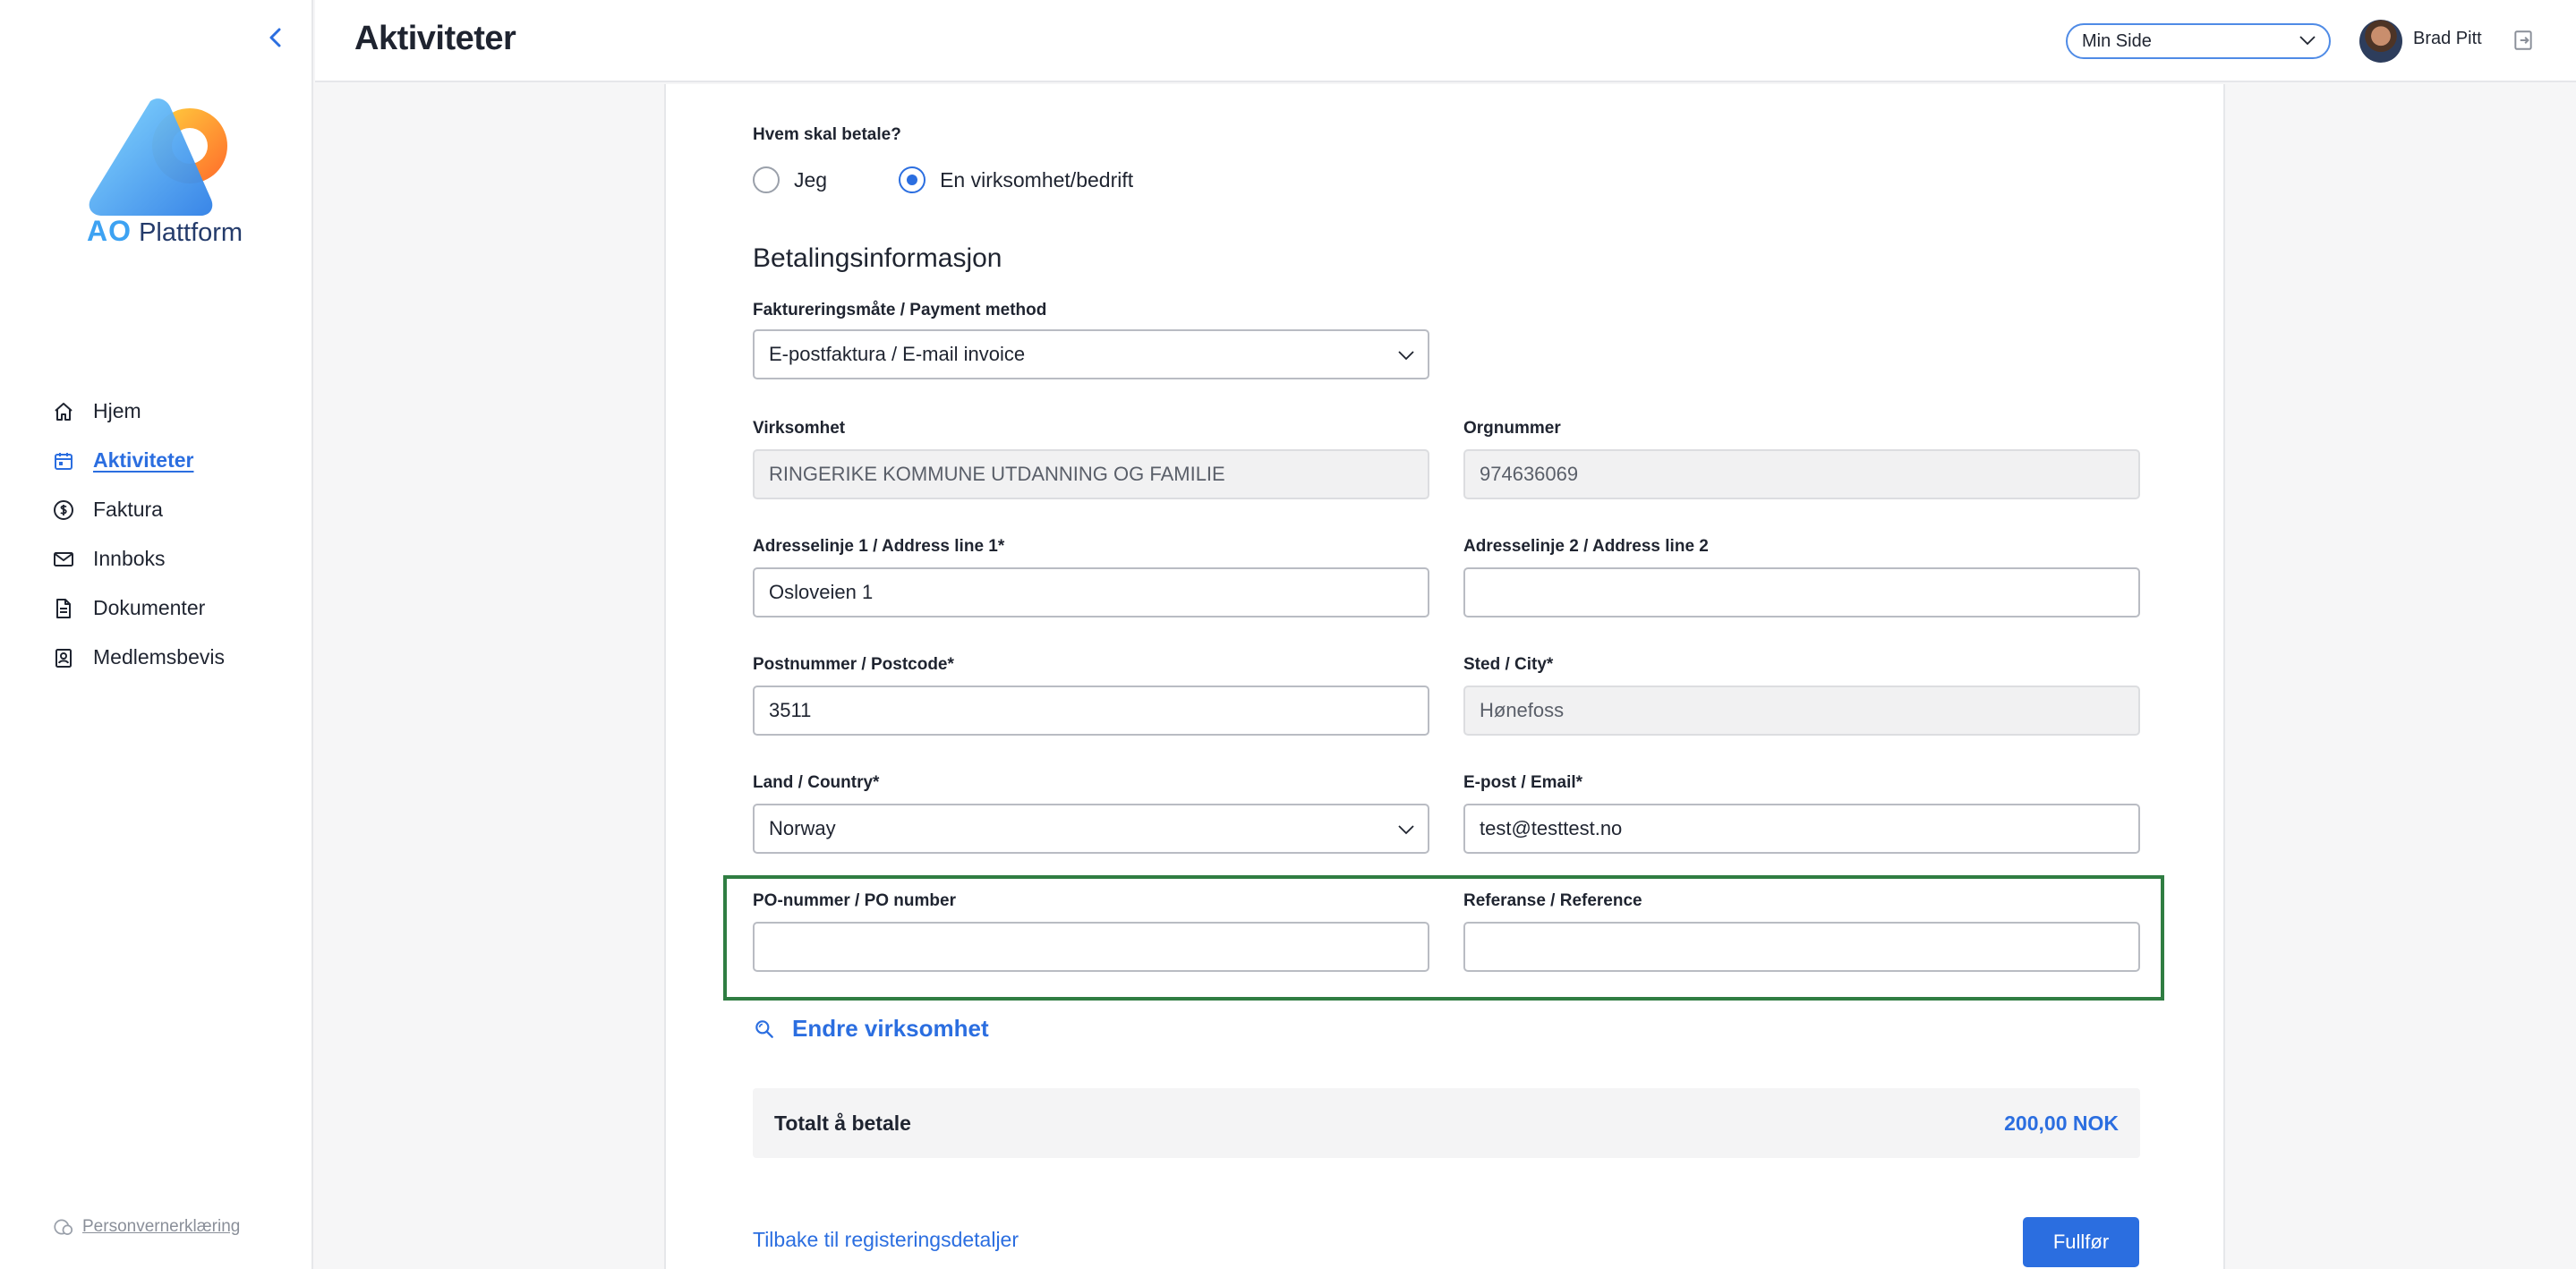 This screenshot has width=2576, height=1269. Describe the element at coordinates (854, 901) in the screenshot. I see `po-number-label: PO-nummer / PO number` at that location.